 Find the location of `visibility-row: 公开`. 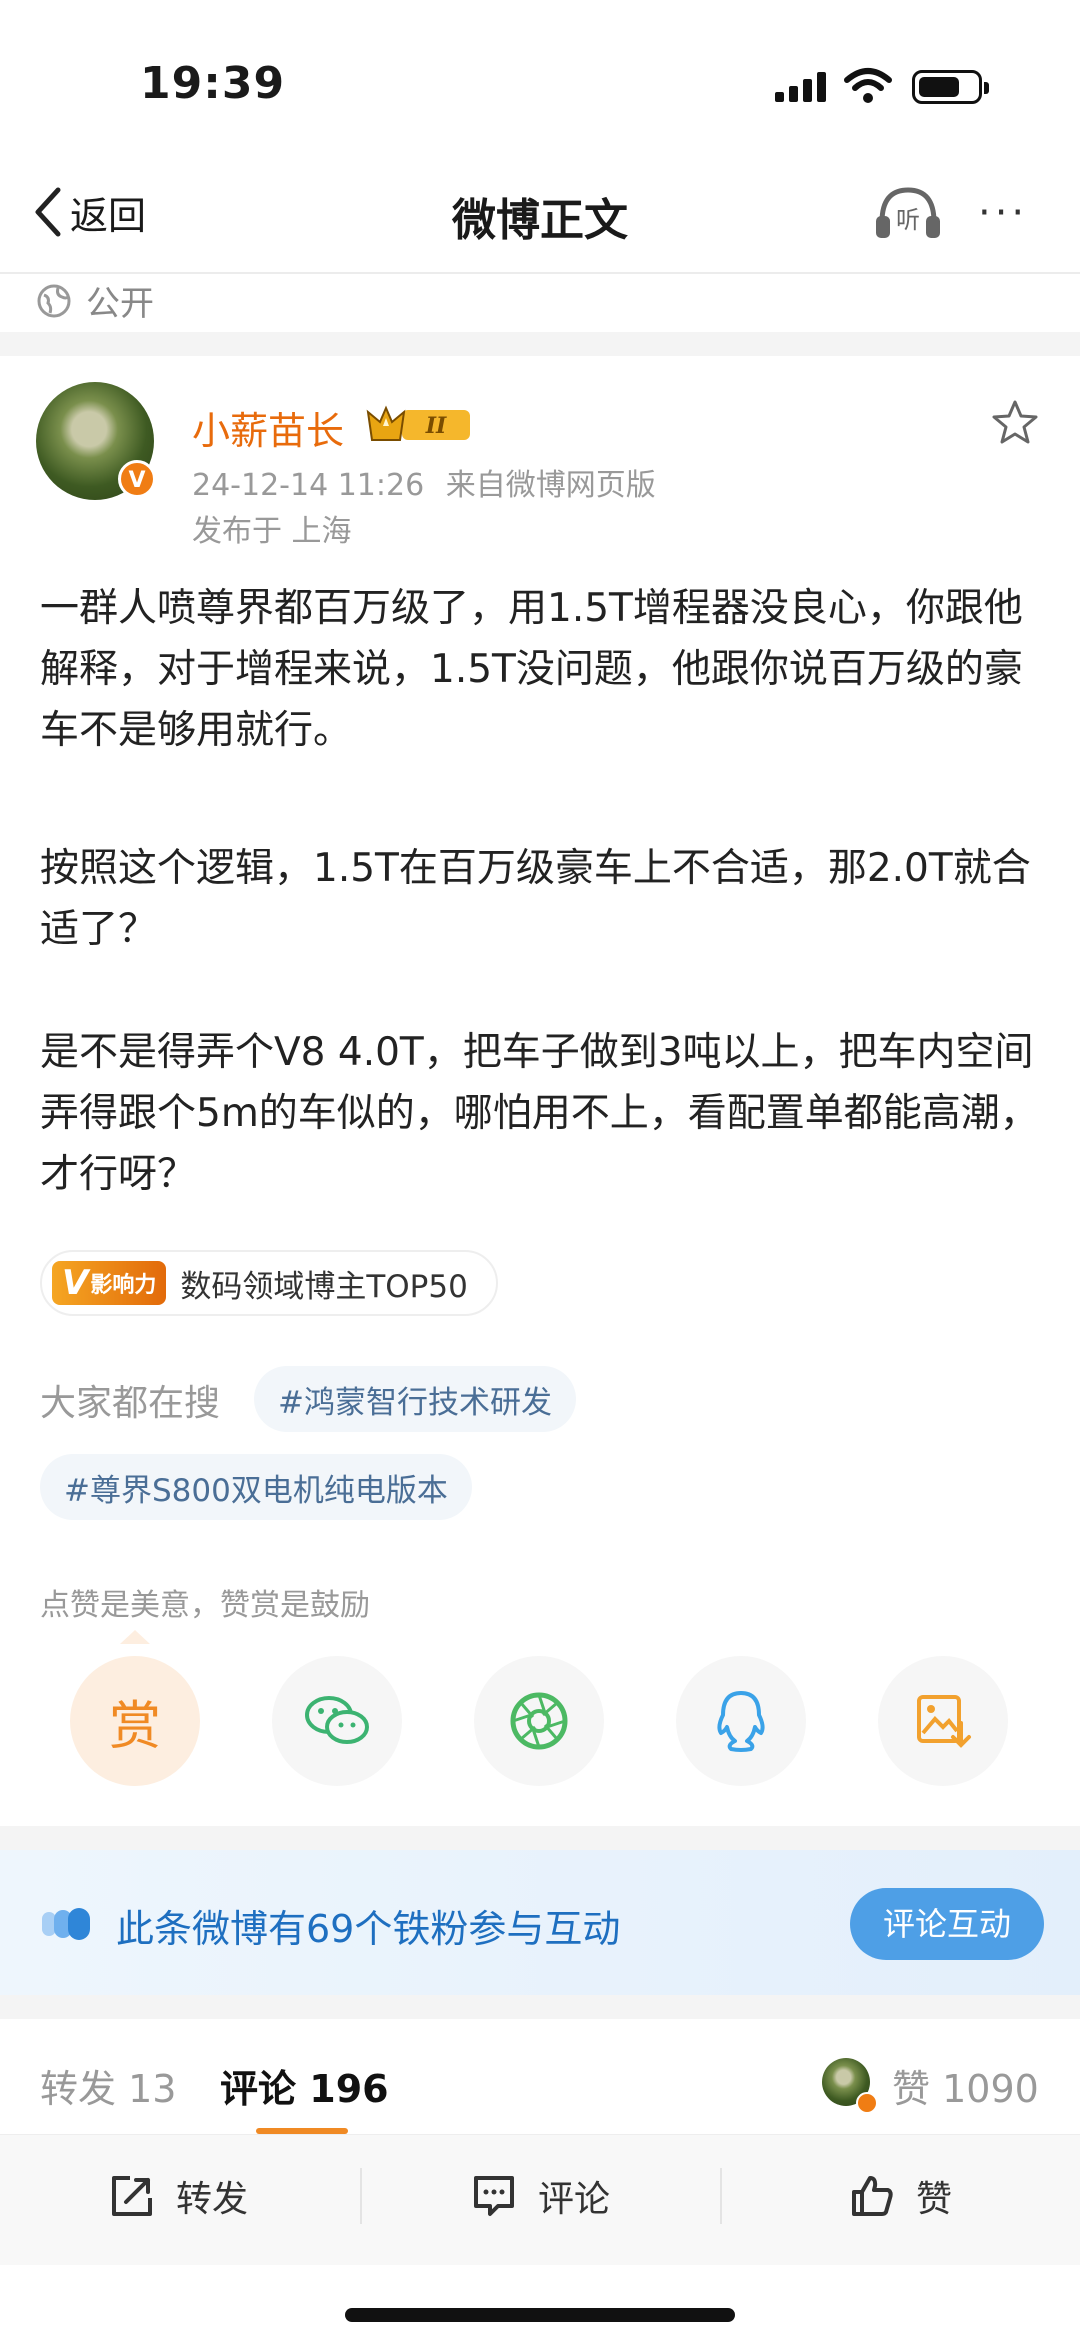

visibility-row: 公开 is located at coordinates (95, 300).